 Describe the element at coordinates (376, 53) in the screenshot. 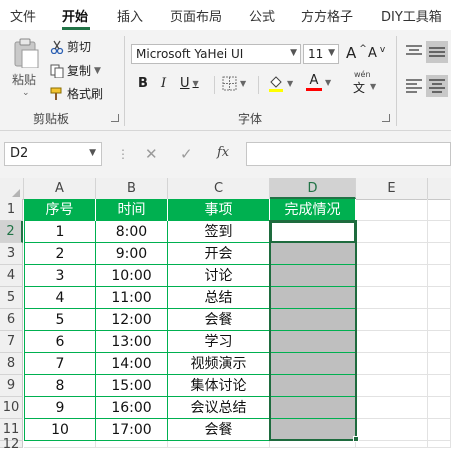

I see `shrink-font-button: Av` at that location.